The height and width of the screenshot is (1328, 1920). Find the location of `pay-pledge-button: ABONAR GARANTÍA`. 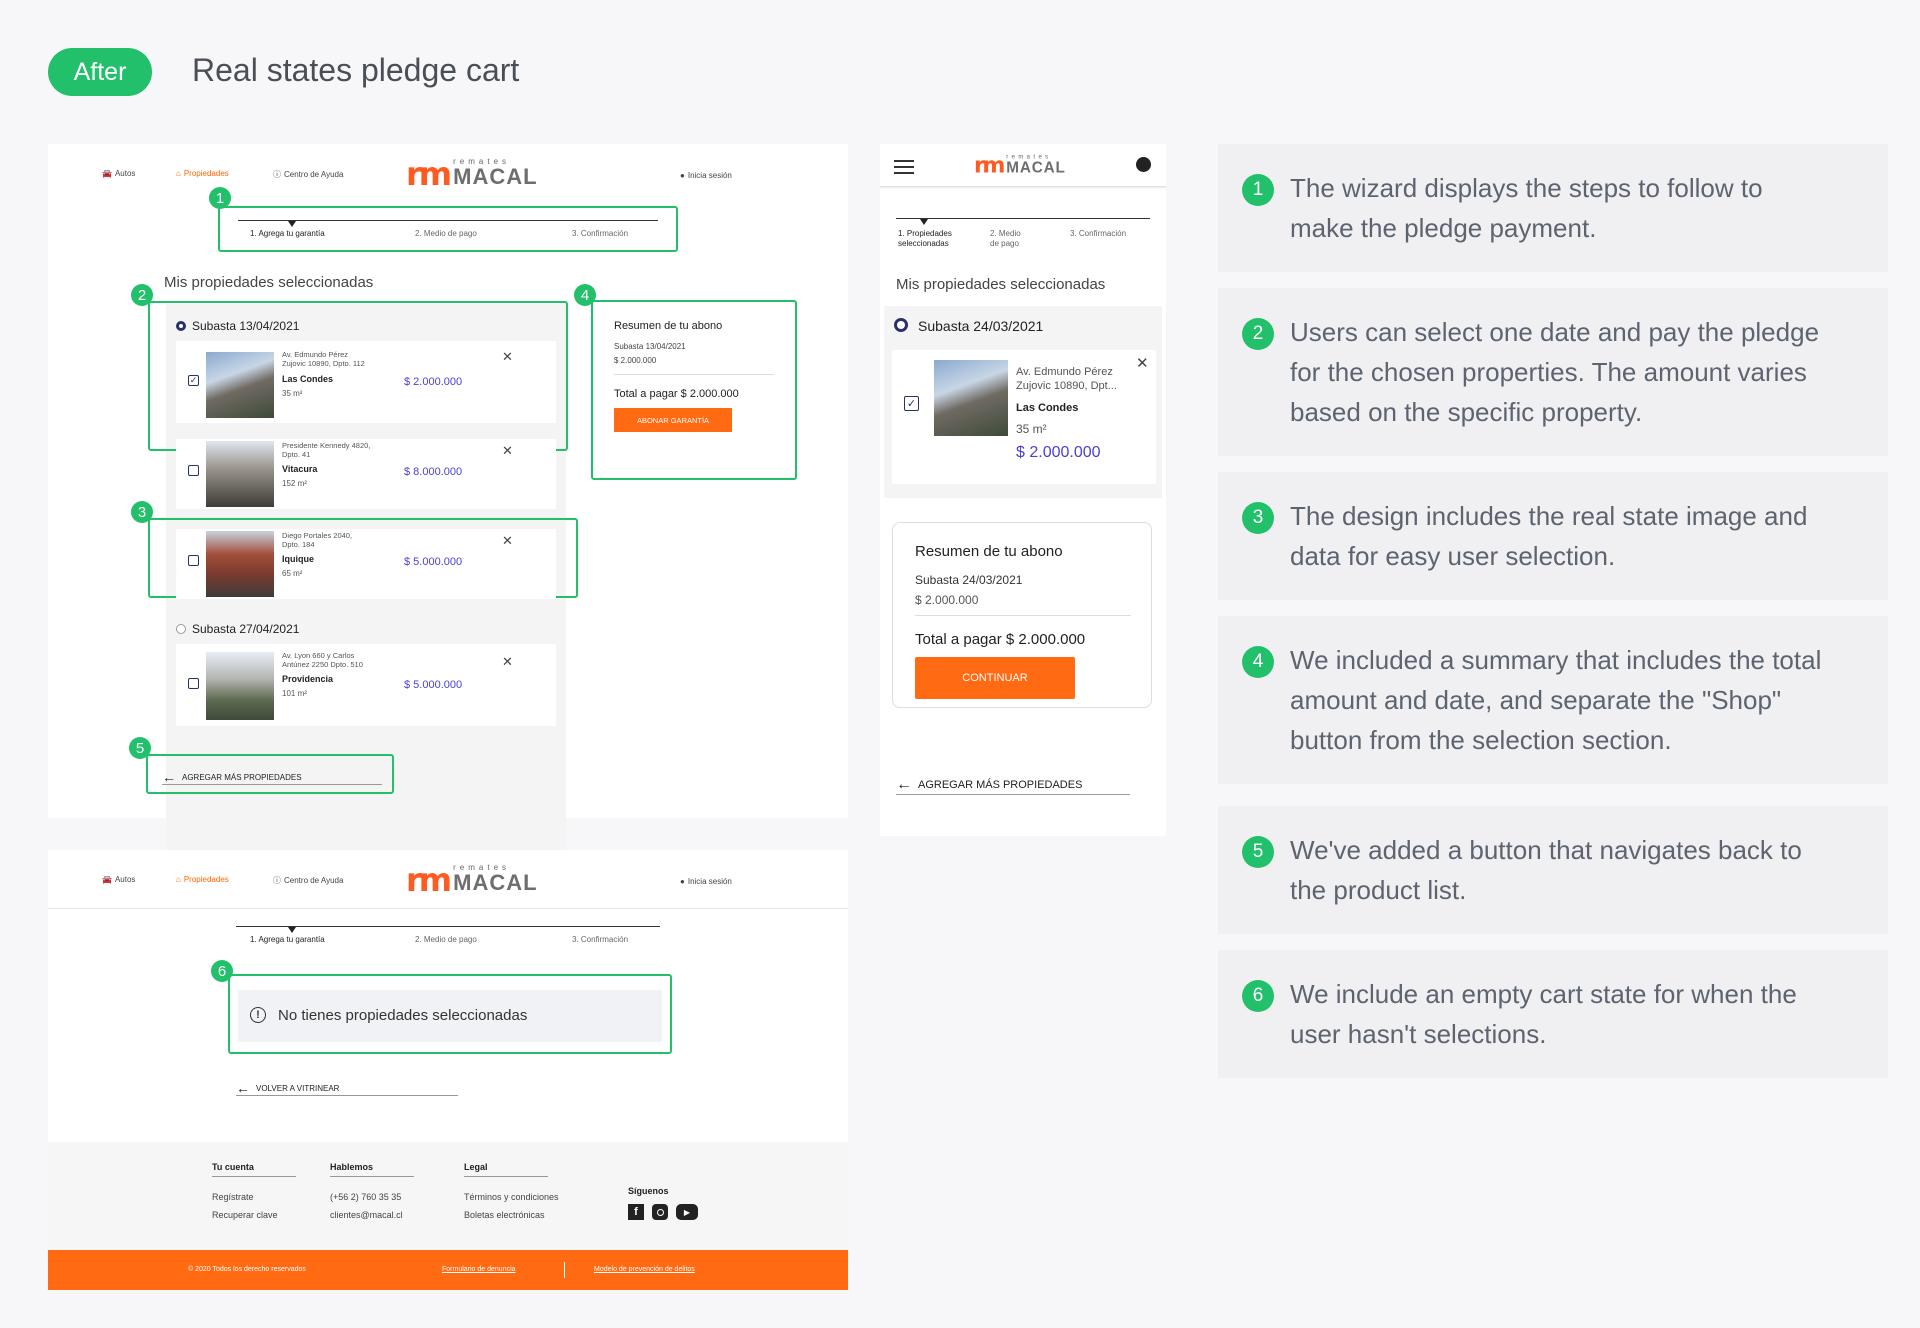

pay-pledge-button: ABONAR GARANTÍA is located at coordinates (673, 420).